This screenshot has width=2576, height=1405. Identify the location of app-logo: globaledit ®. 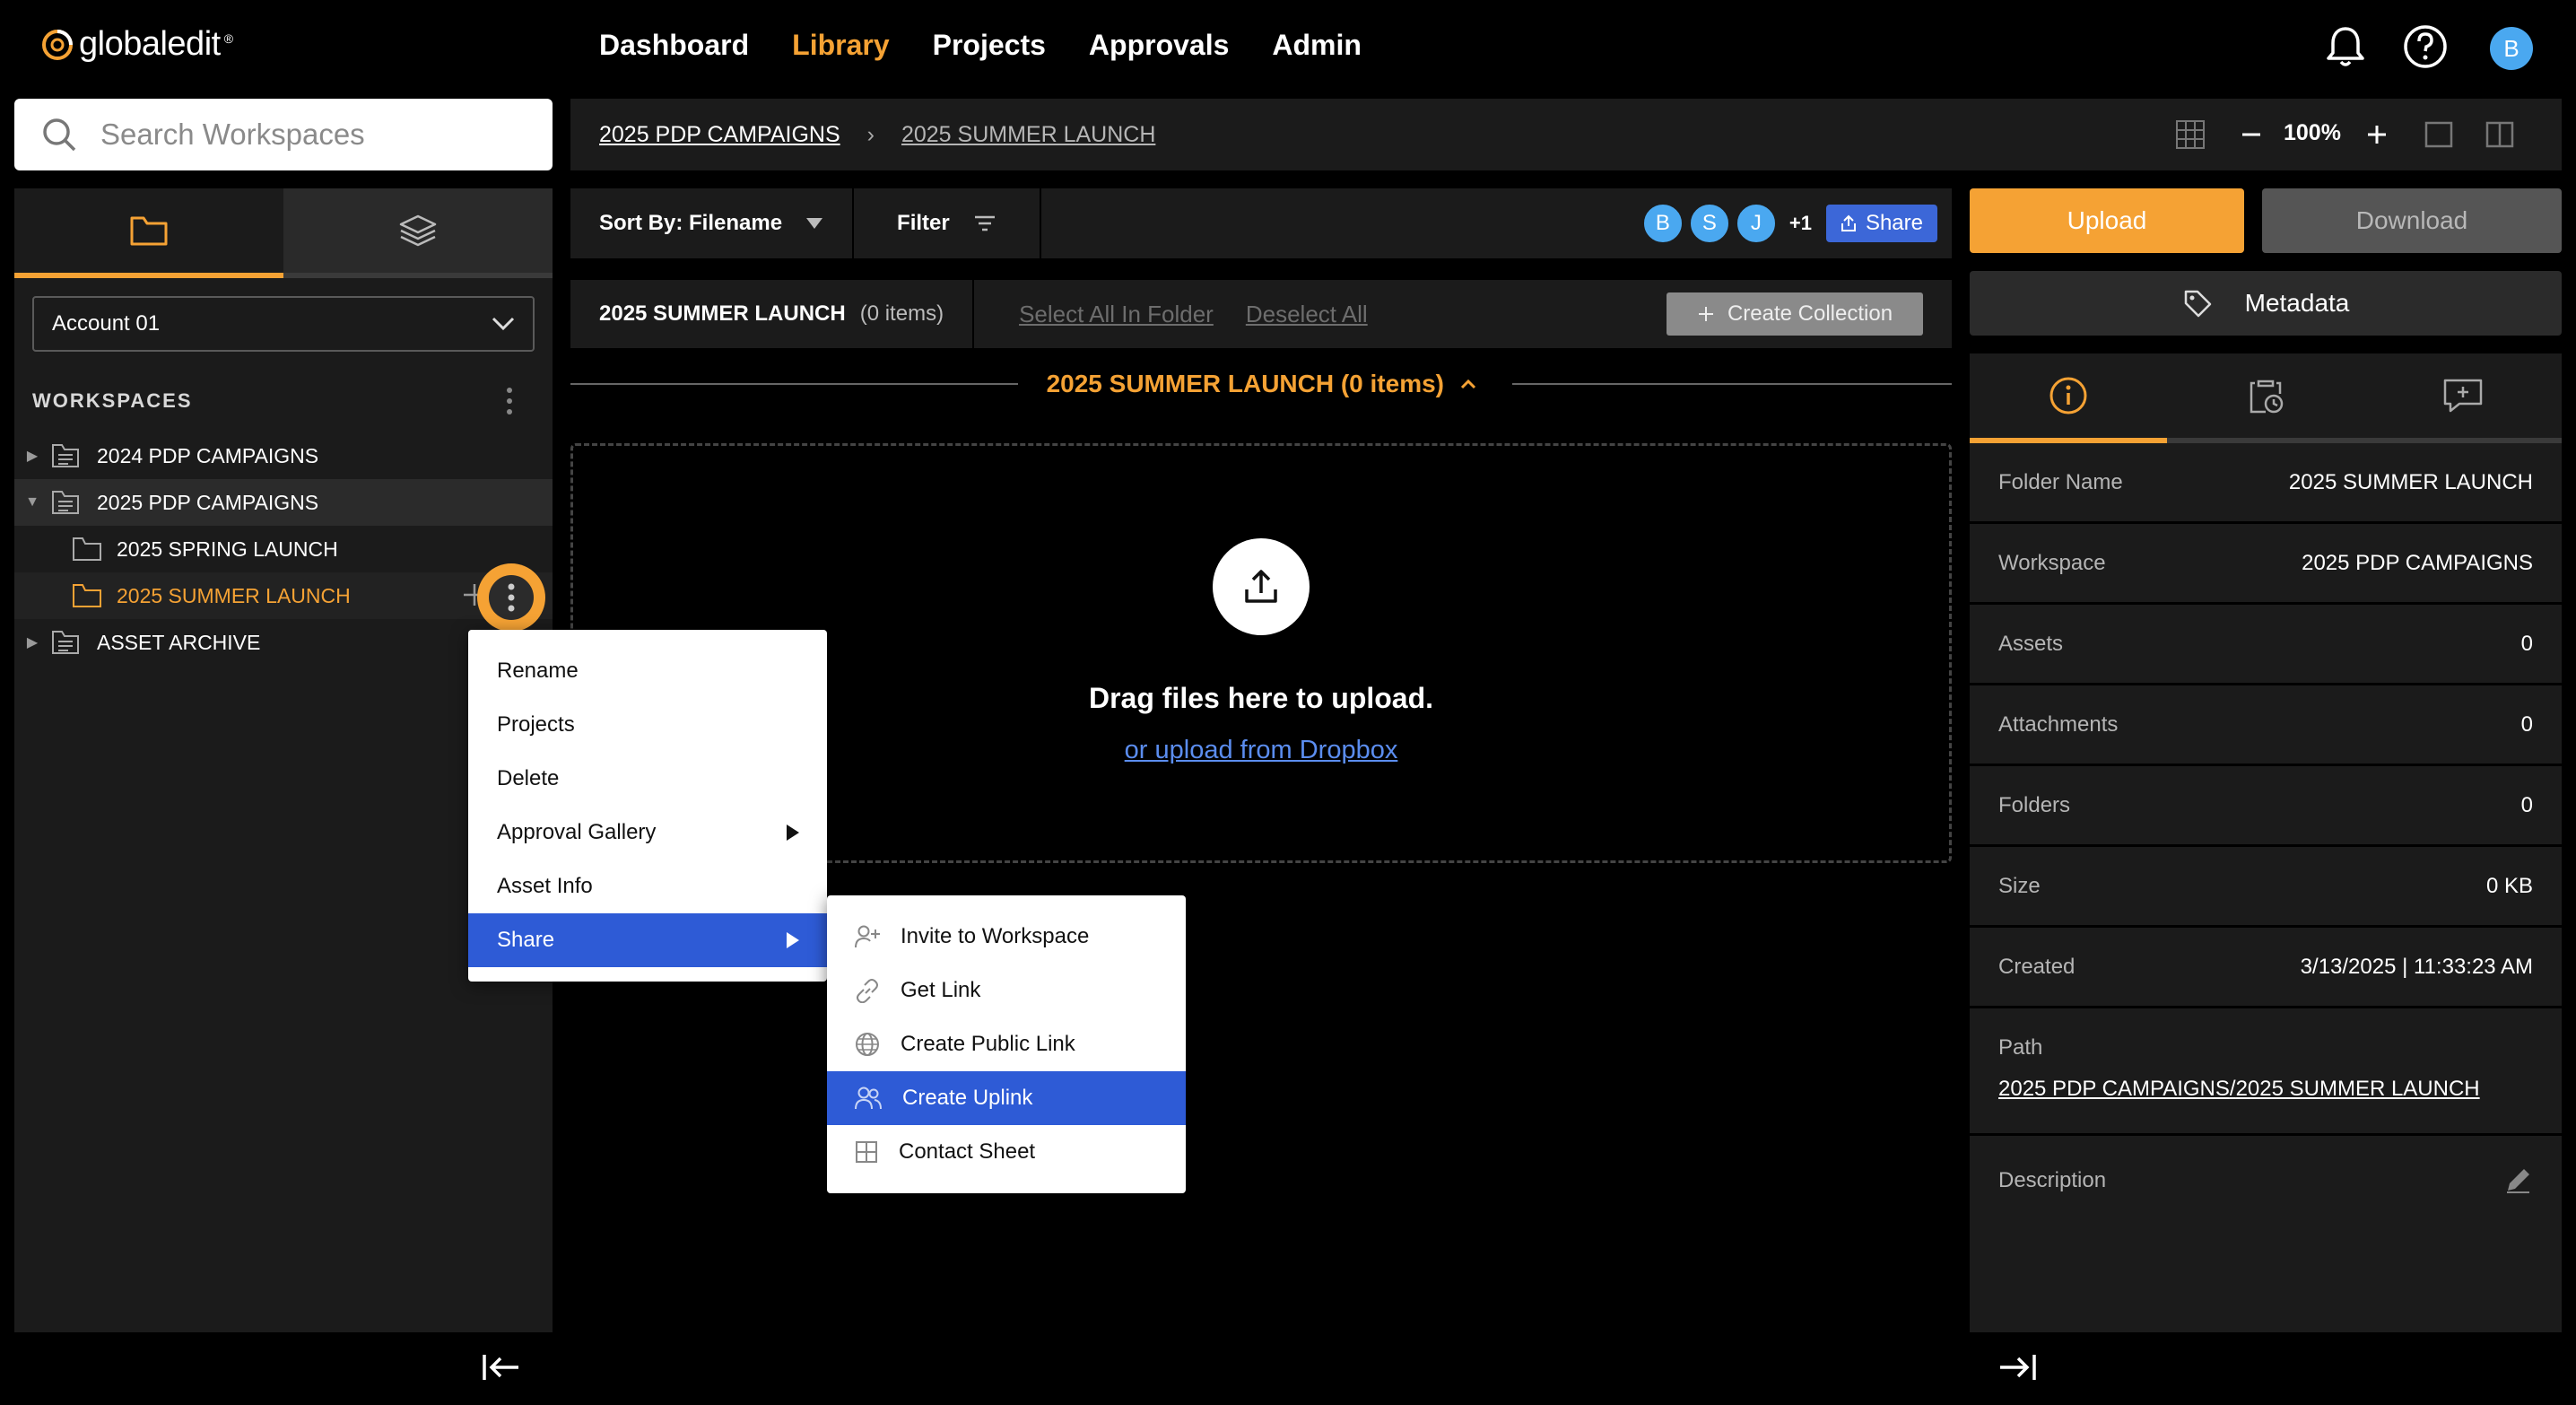
(136, 44).